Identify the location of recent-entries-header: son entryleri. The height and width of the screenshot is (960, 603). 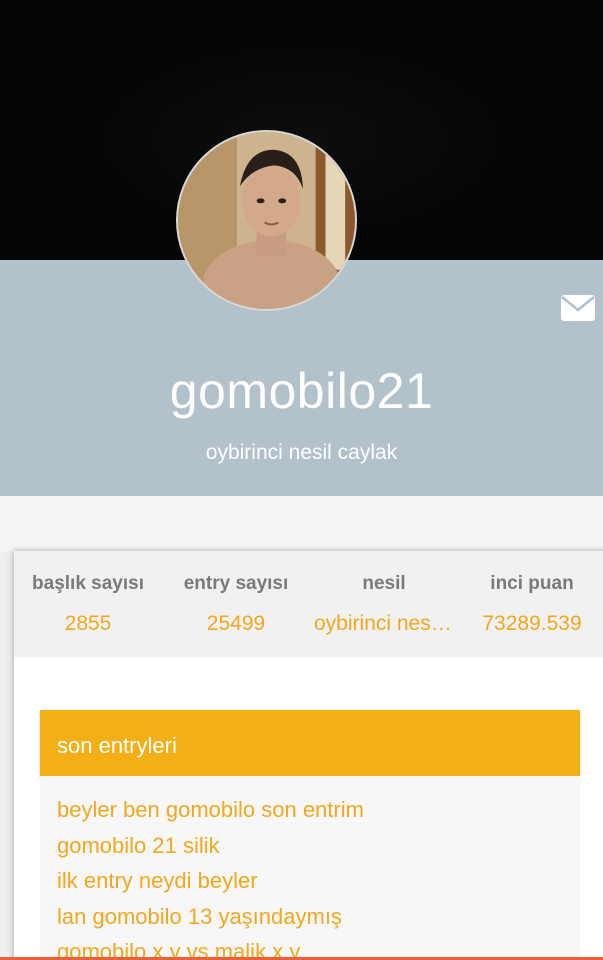
(310, 743).